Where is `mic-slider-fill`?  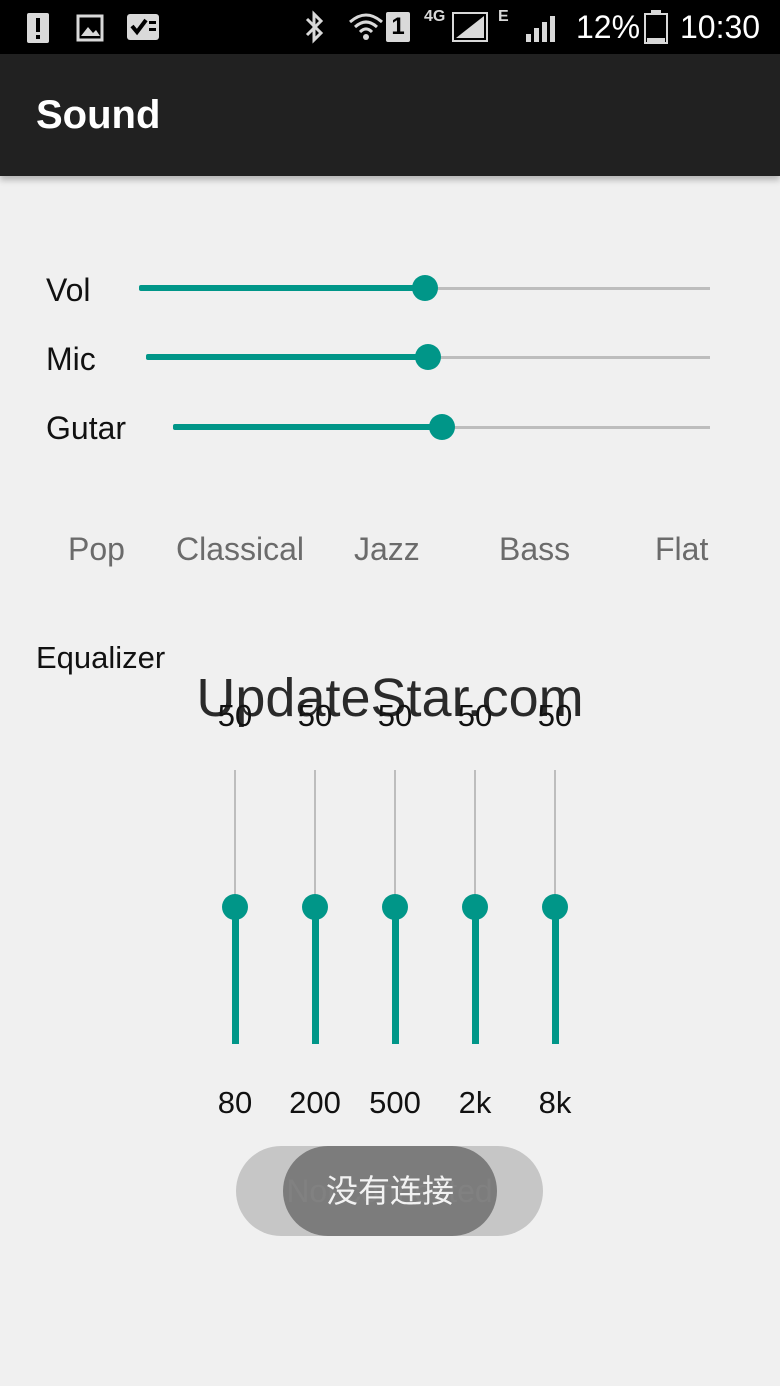 mic-slider-fill is located at coordinates (287, 357).